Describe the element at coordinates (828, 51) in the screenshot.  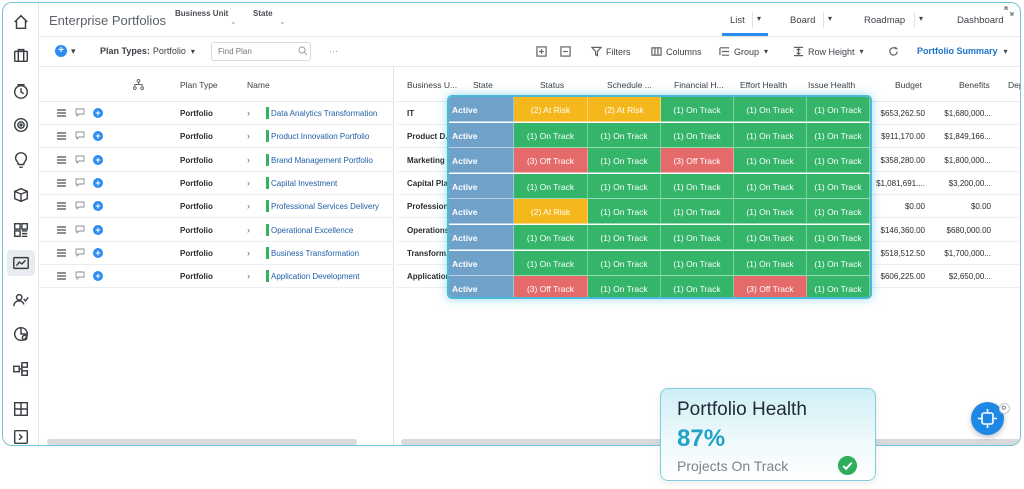
I see `row-height-button: Row Height ▾` at that location.